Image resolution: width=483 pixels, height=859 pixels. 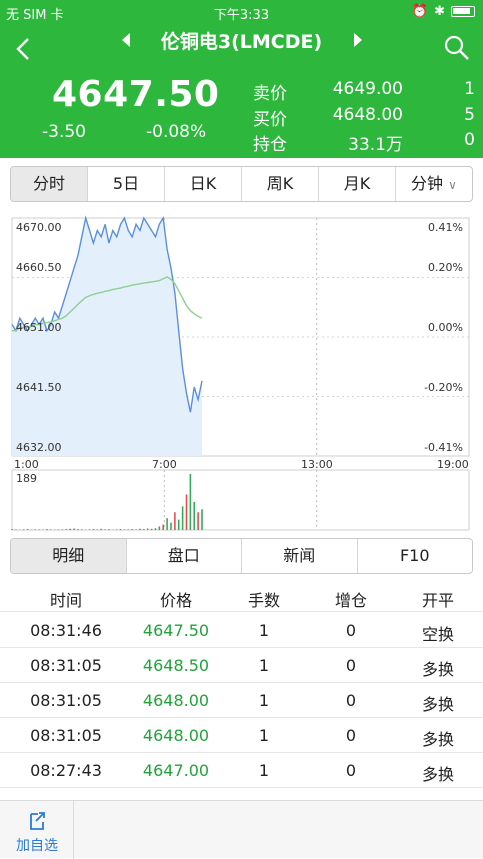 What do you see at coordinates (469, 140) in the screenshot?
I see `open-interest-qty: 0` at bounding box center [469, 140].